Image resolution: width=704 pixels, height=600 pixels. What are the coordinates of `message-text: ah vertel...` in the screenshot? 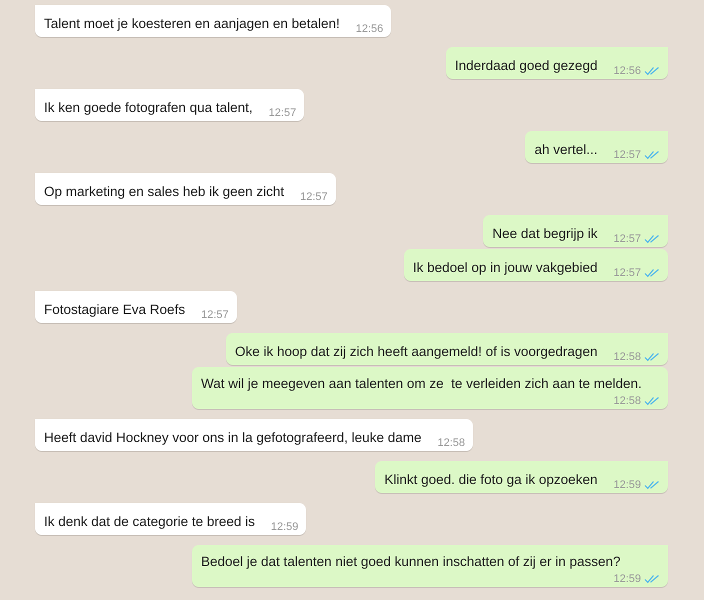 It's located at (566, 150).